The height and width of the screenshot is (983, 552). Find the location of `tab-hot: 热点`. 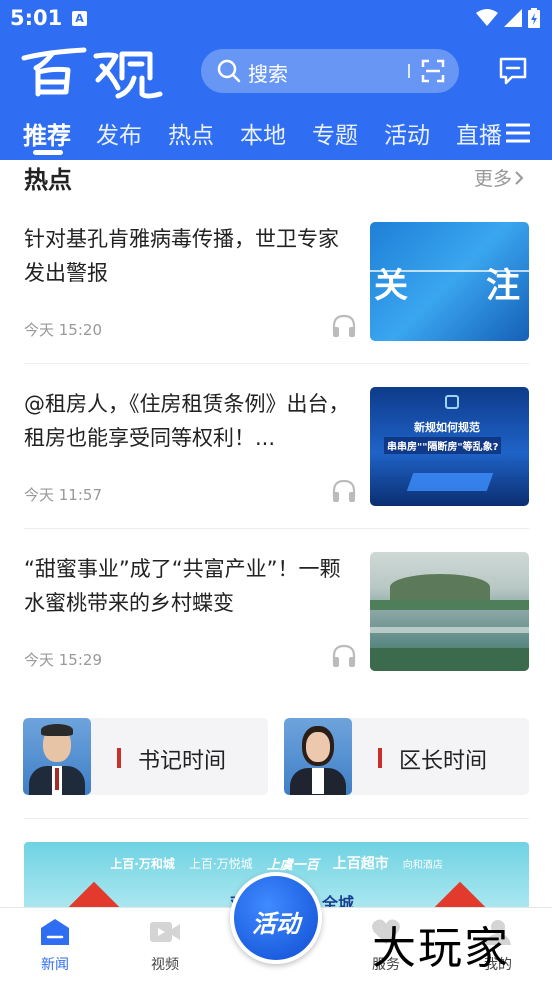

tab-hot: 热点 is located at coordinates (191, 133).